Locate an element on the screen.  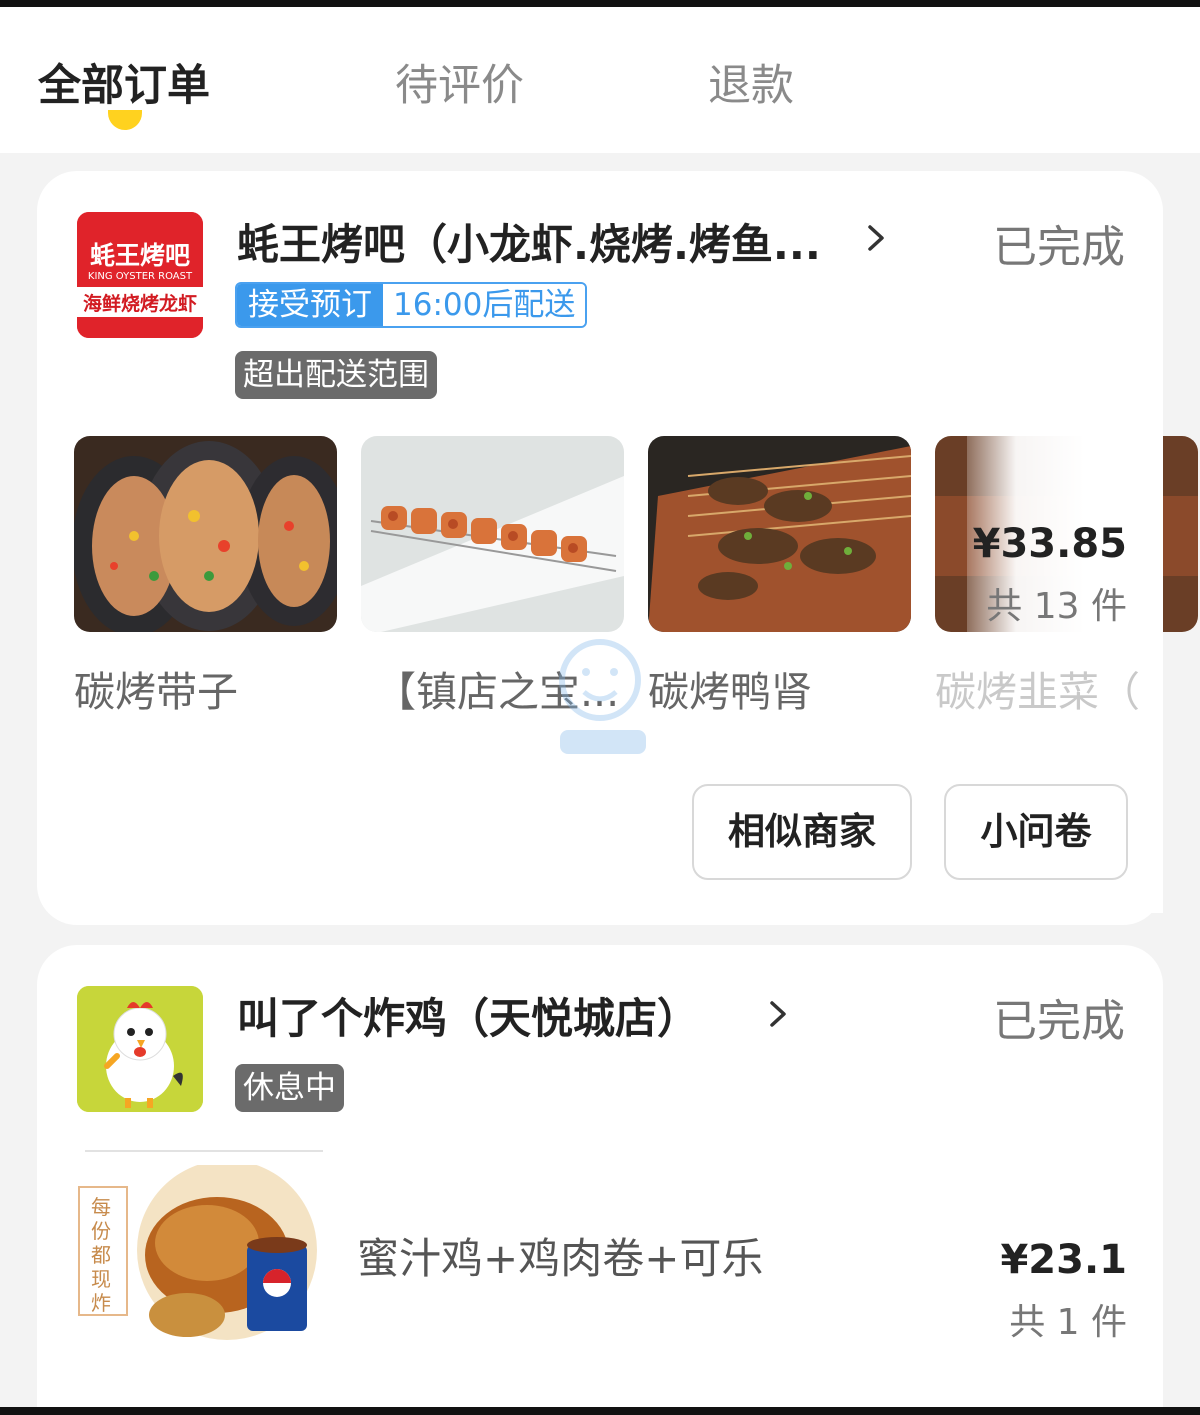
combo-side-text: 每份都现炸 is located at coordinates (101, 1255).